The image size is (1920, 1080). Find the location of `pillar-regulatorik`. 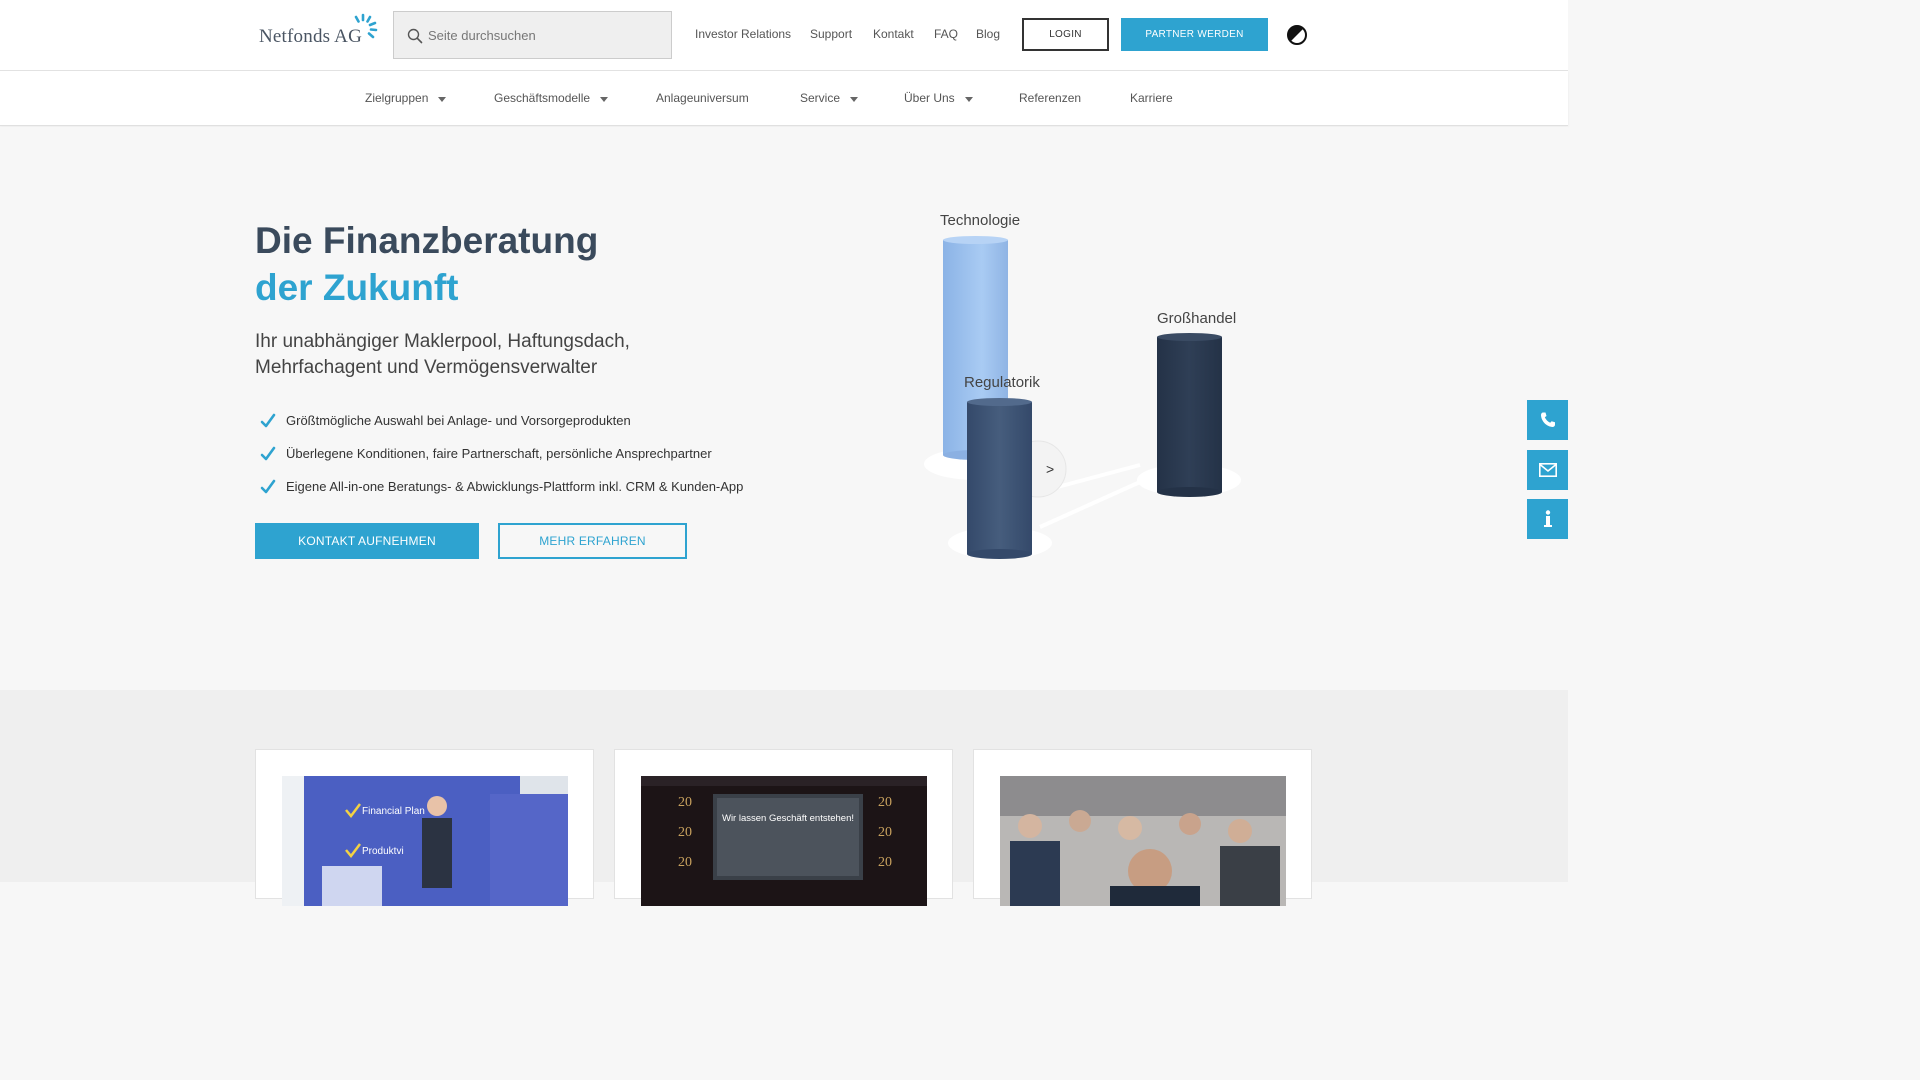

pillar-regulatorik is located at coordinates (999, 478).